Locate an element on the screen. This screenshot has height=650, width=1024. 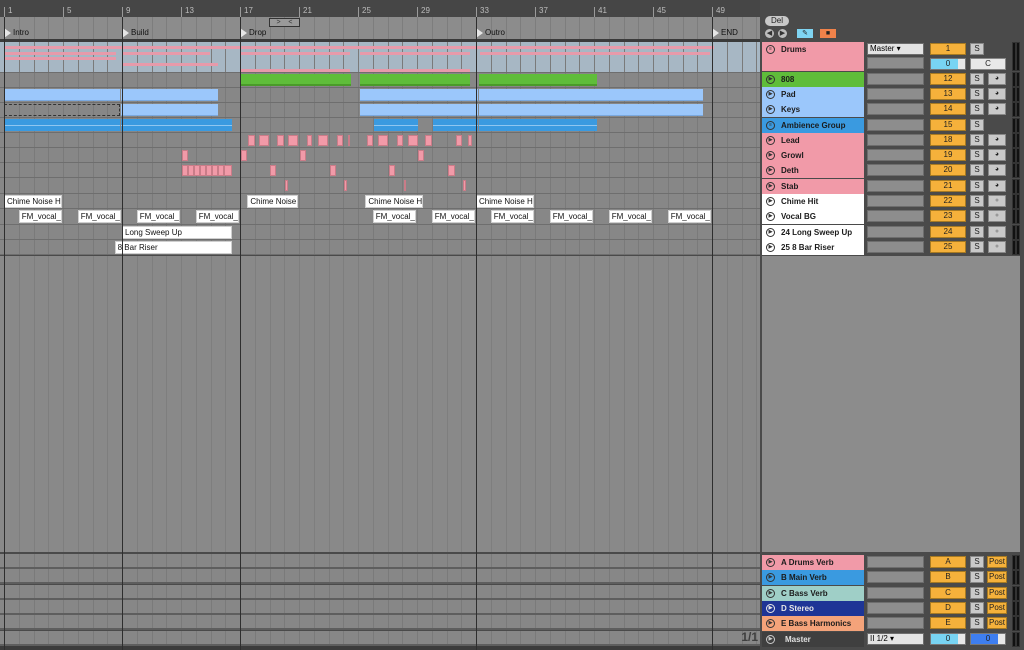
bar-ruler: 1 5 9 13 17 21 25 29 33 37 41 45 49 is located at coordinates (380, 8).